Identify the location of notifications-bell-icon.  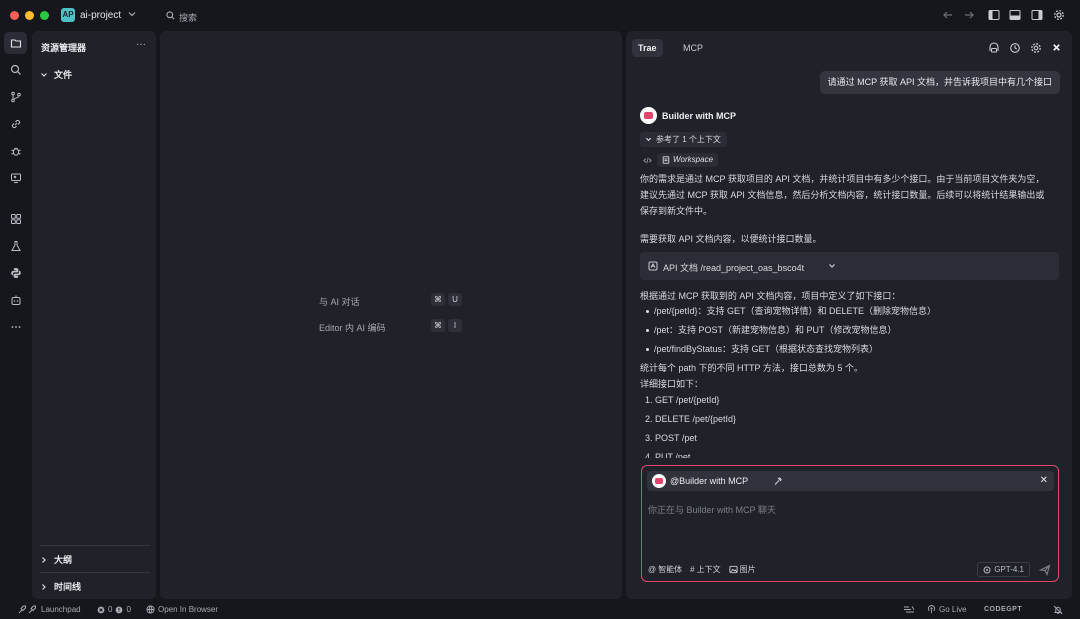
(1058, 610).